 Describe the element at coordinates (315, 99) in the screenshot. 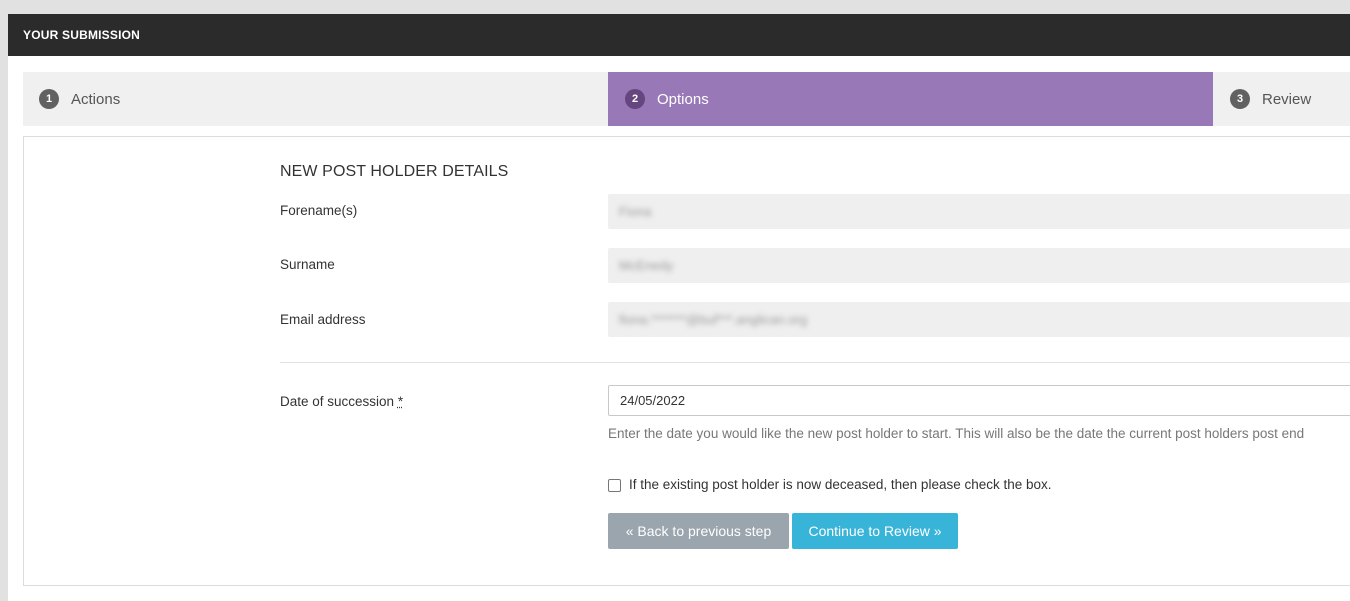

I see `step-actions: 1 Actions` at that location.